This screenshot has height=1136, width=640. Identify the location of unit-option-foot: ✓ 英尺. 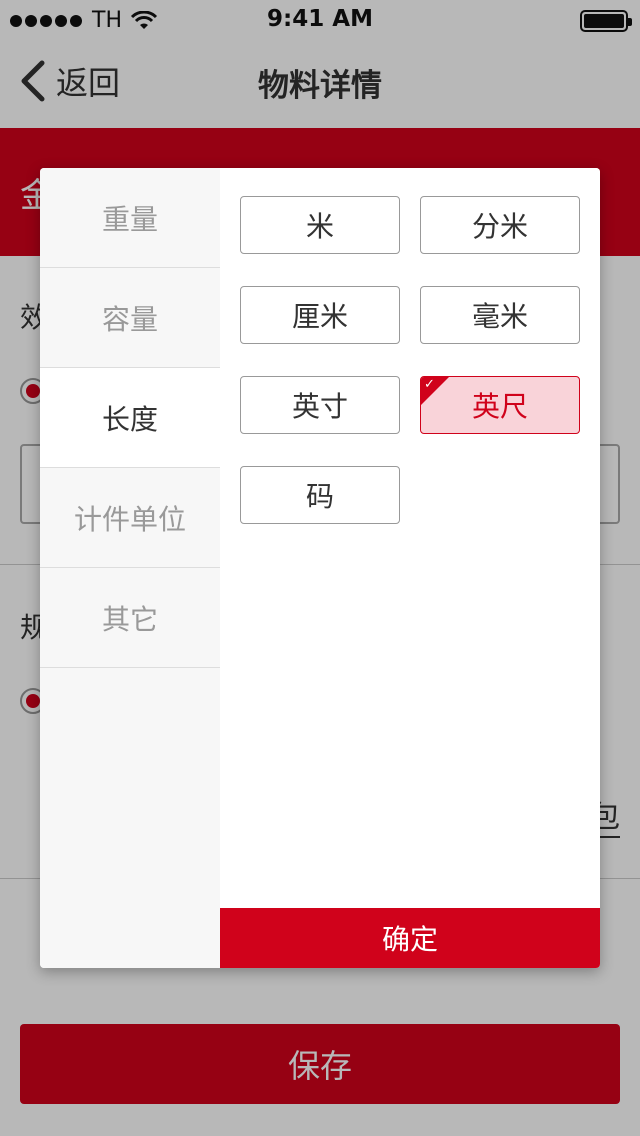
(500, 405).